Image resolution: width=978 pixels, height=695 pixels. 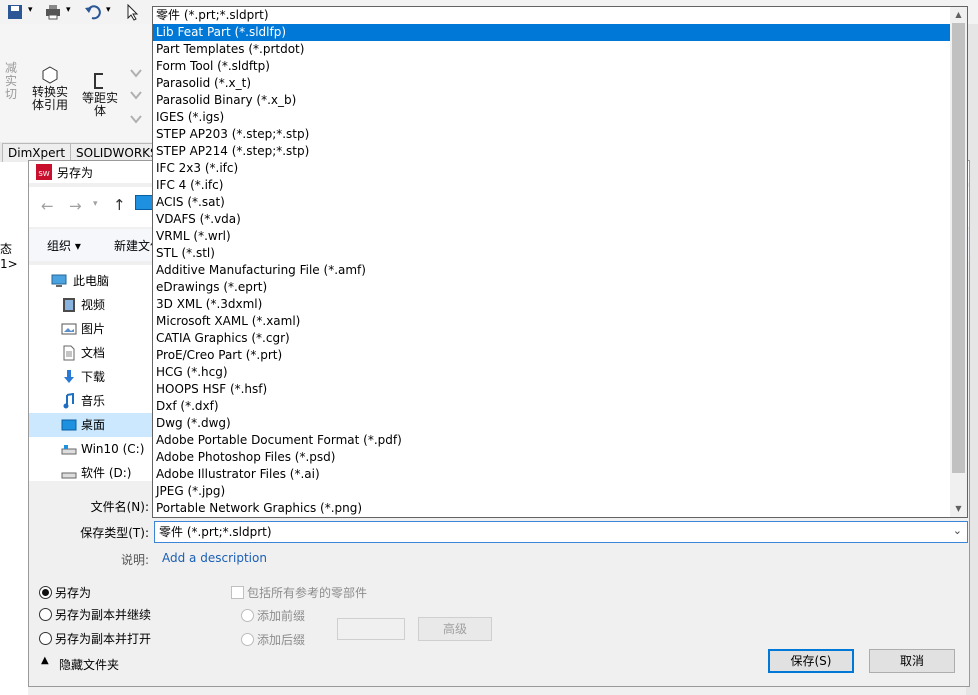 What do you see at coordinates (215, 532) in the screenshot?
I see `filetype-selected-value: 零件 (*.prt;*.sldprt)` at bounding box center [215, 532].